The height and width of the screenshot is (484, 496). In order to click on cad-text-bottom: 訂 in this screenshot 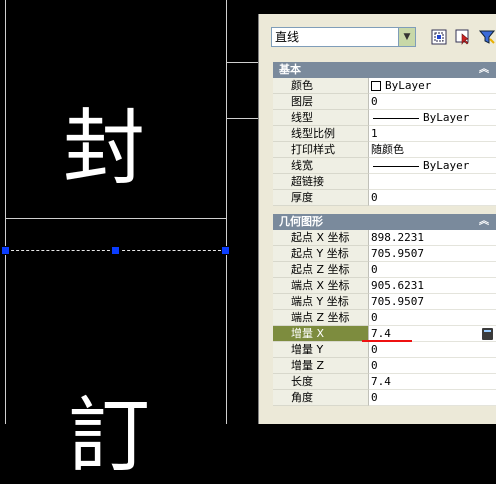, I will do `click(109, 437)`.